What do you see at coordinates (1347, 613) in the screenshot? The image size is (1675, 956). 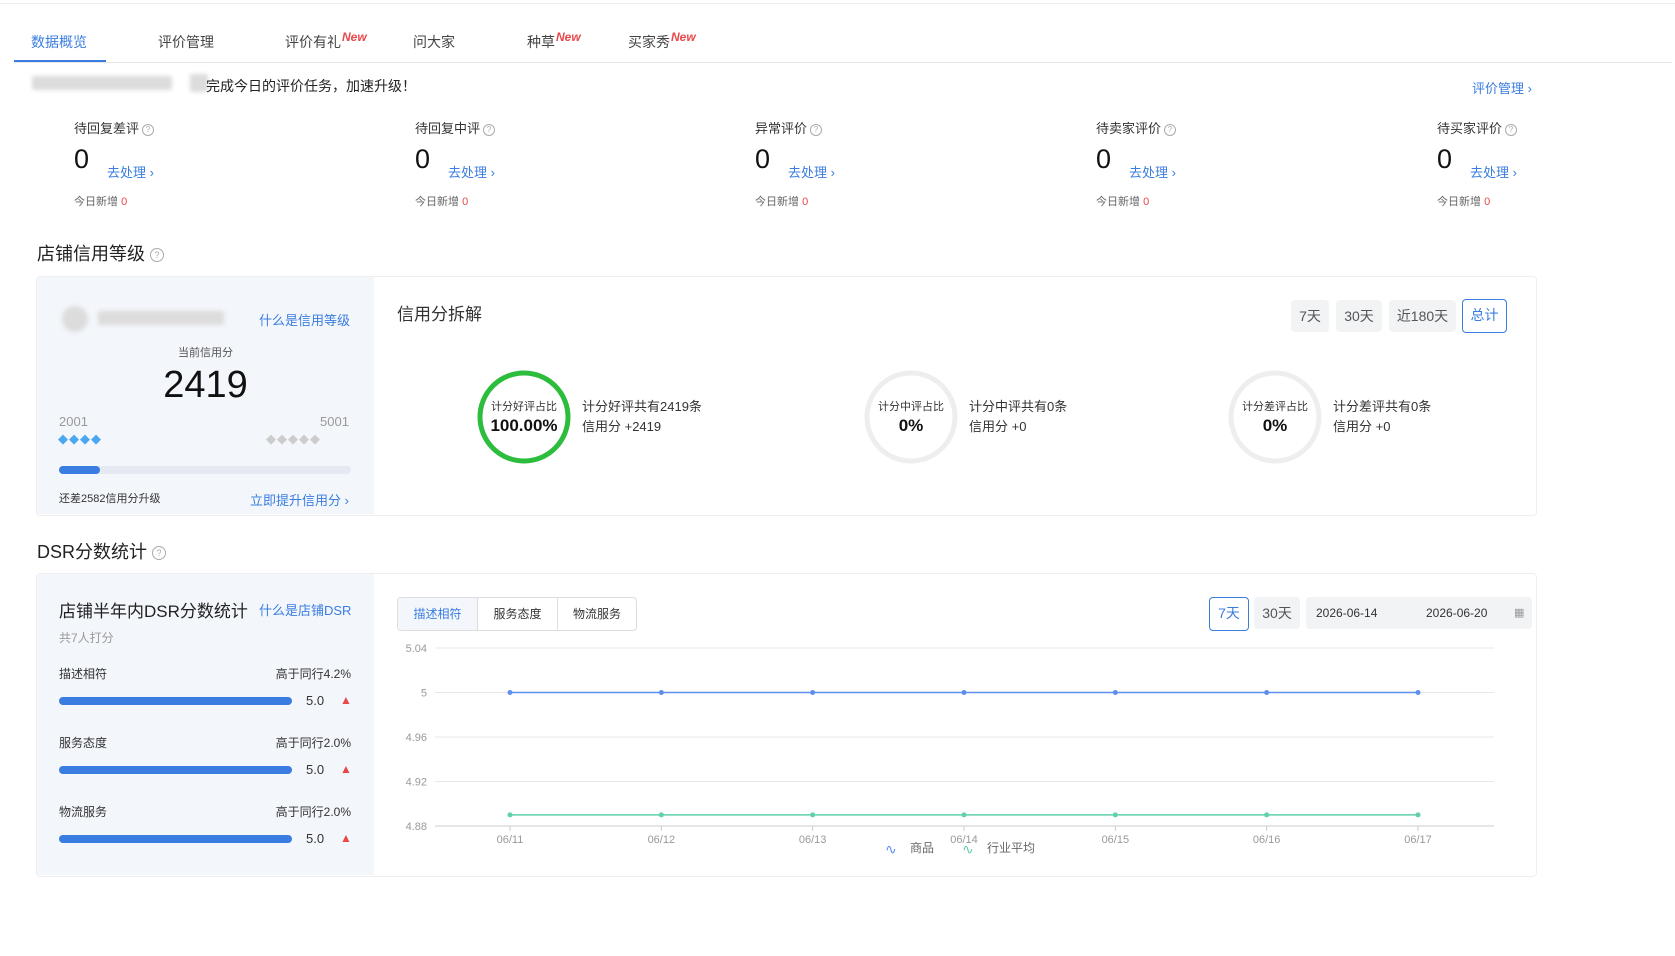 I see `date-start: 2026-06-14` at bounding box center [1347, 613].